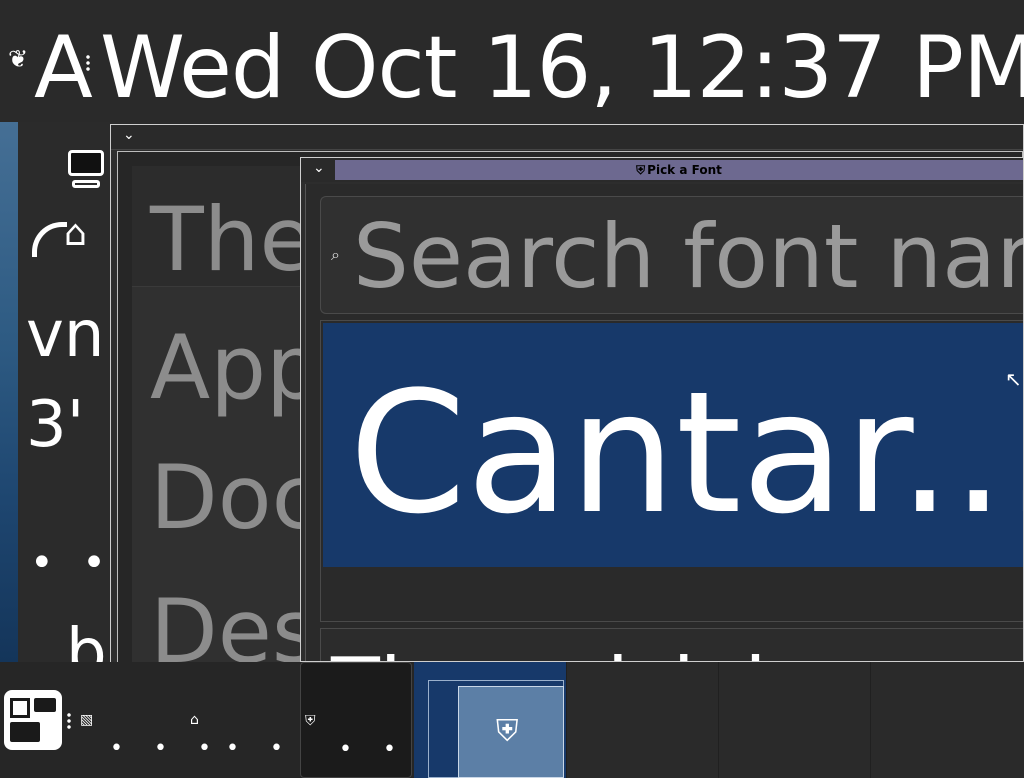  What do you see at coordinates (194, 720) in the screenshot?
I see `home-icon: ⌂` at bounding box center [194, 720].